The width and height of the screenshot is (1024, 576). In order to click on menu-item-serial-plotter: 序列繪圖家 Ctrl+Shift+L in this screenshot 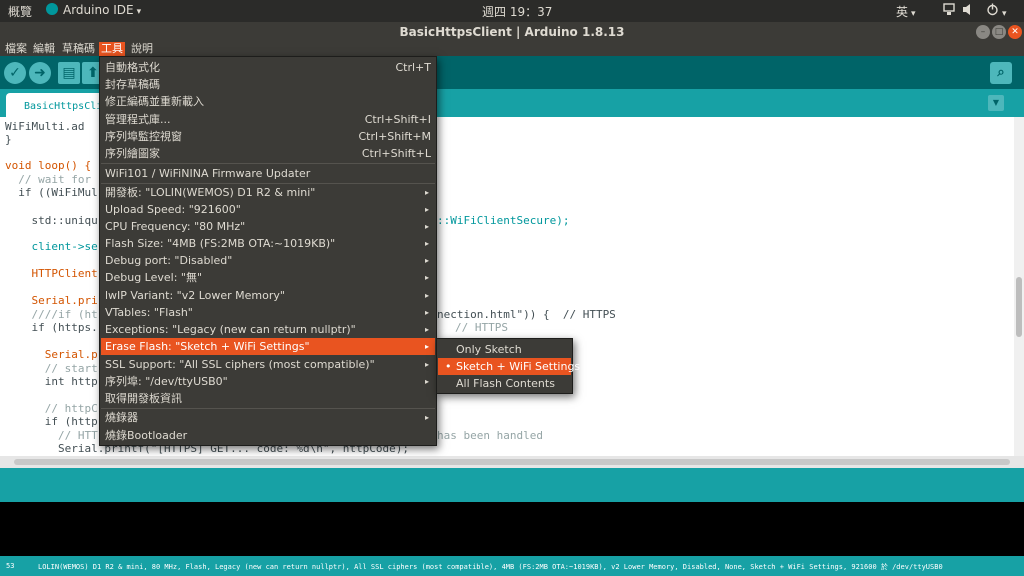, I will do `click(268, 153)`.